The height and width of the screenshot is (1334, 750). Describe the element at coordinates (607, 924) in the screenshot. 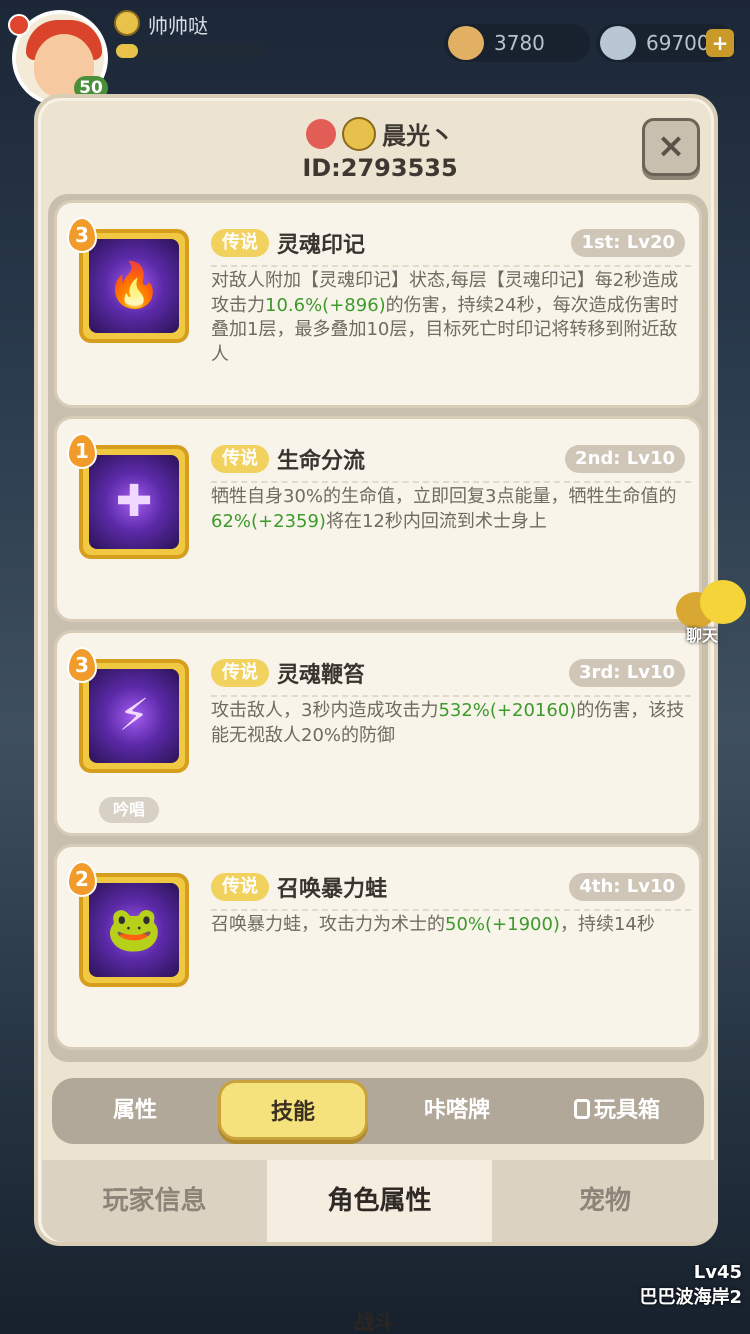

I see `skill-description-text: ，持续14秒` at that location.